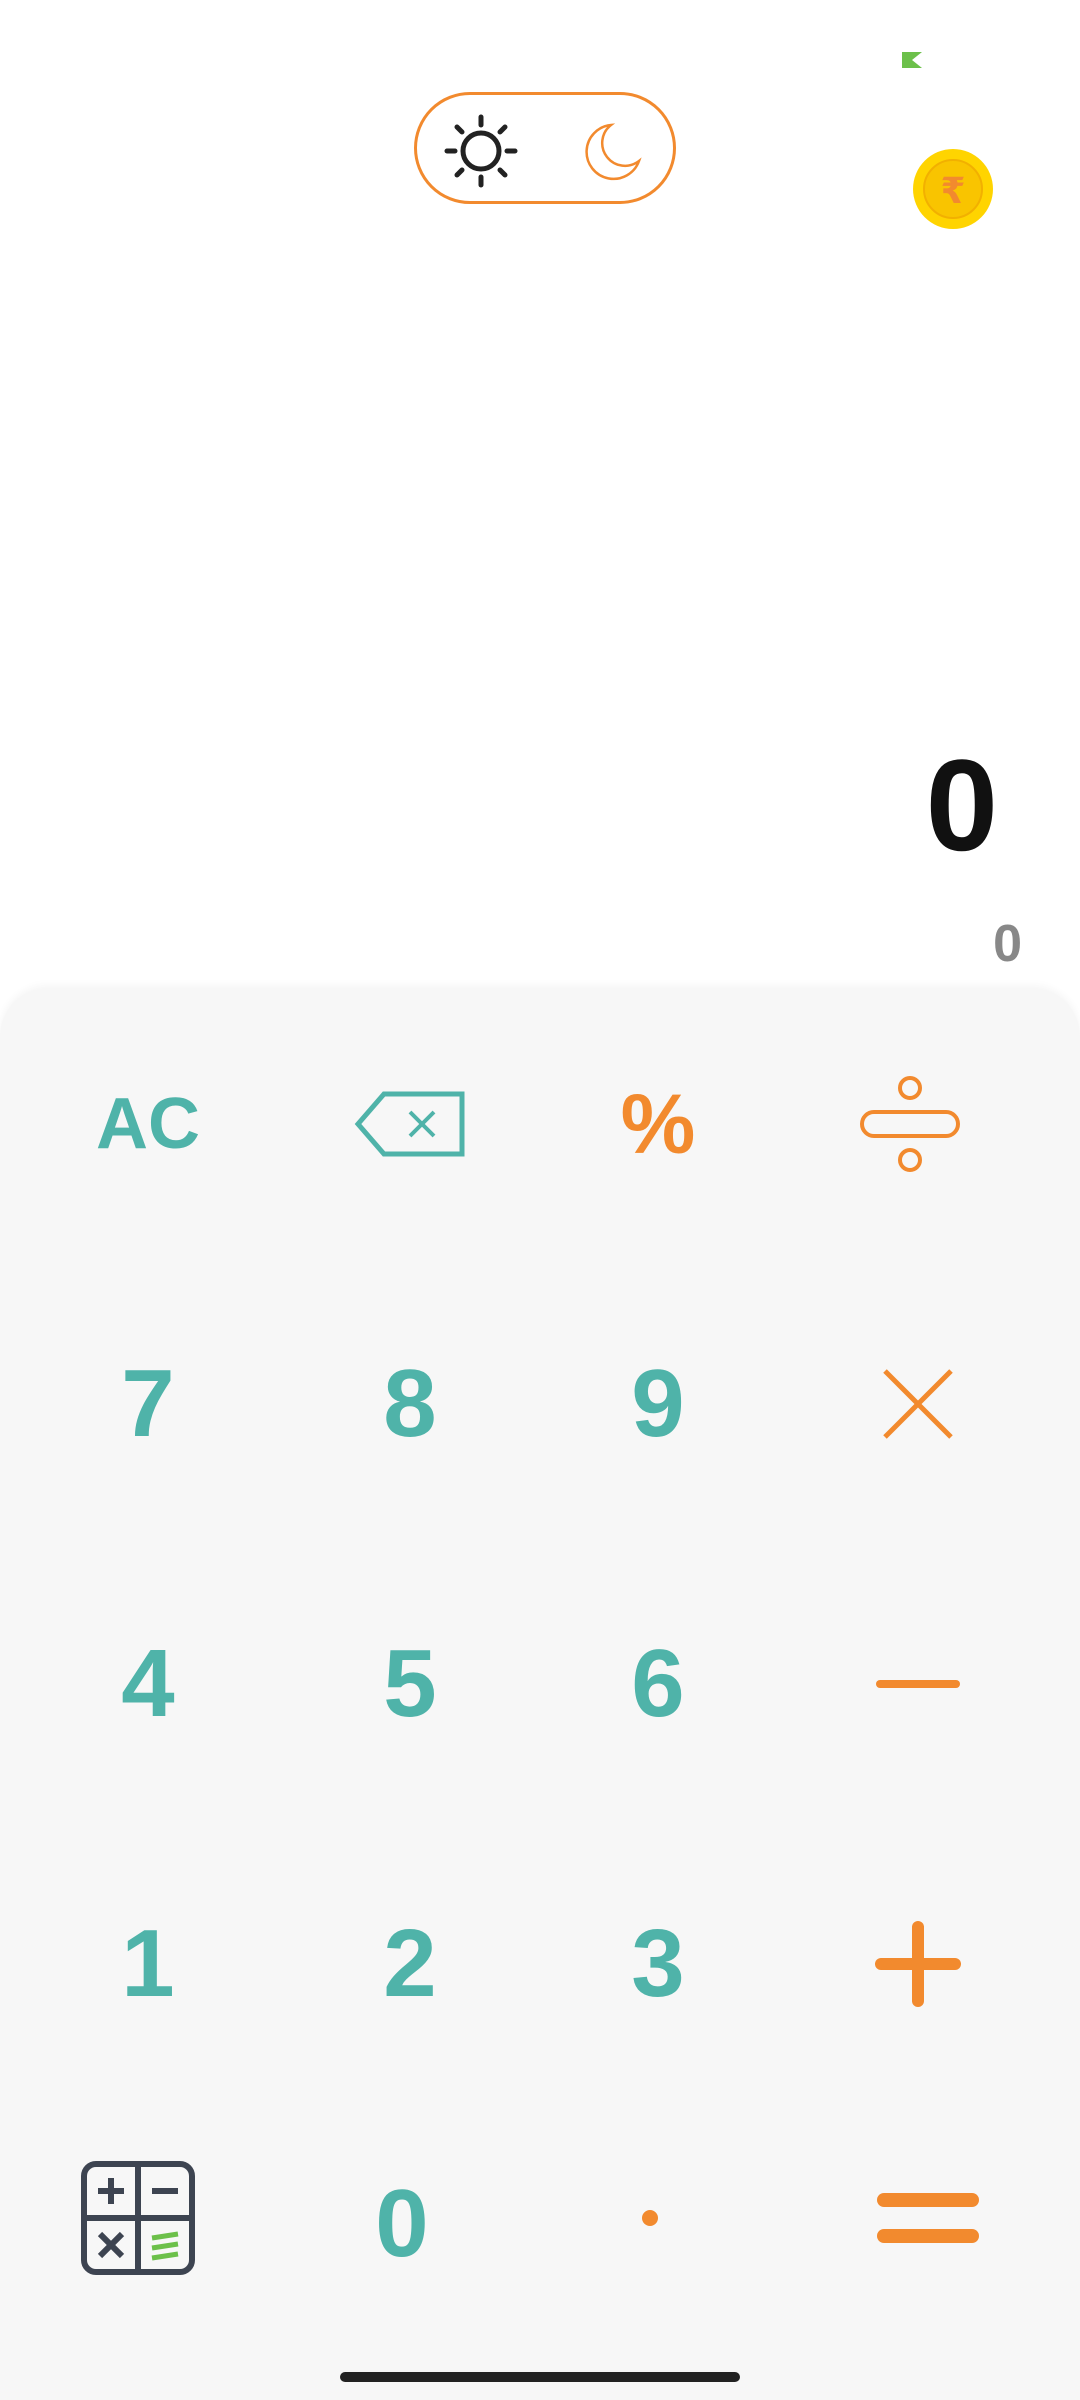  I want to click on minus-icon, so click(918, 1684).